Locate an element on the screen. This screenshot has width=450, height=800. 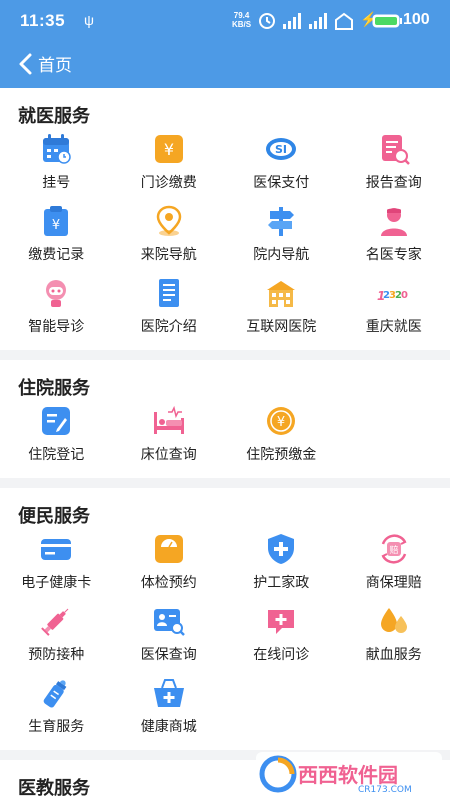
health-card-icon is located at coordinates (56, 549).